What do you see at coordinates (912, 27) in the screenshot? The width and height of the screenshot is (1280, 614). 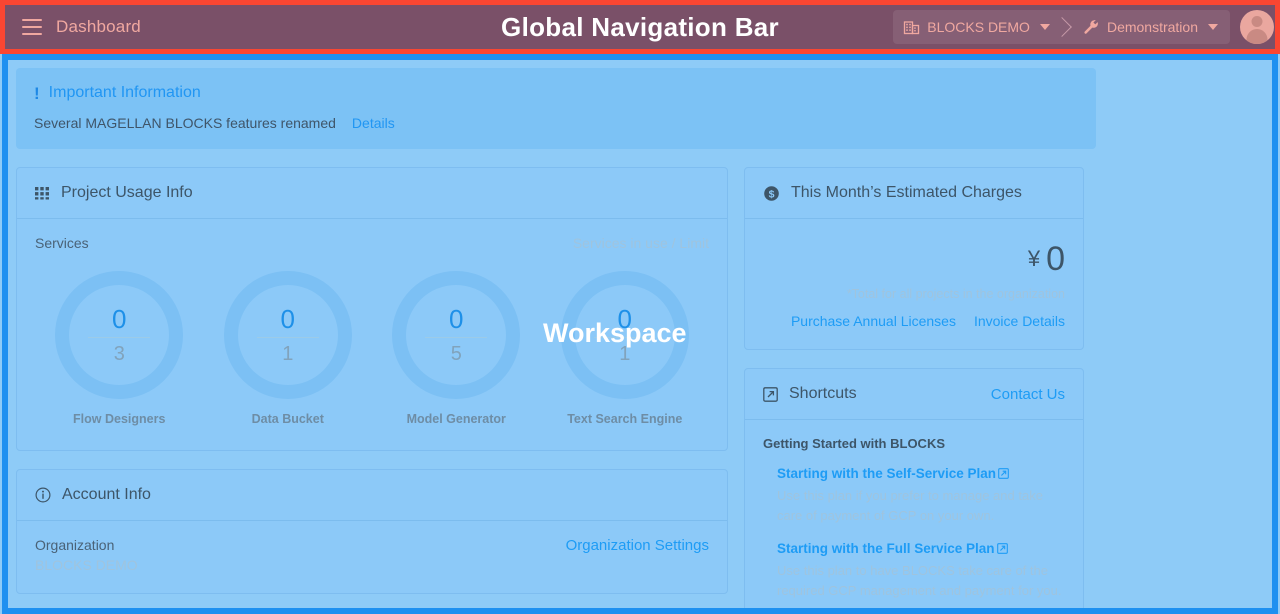 I see `building-icon` at bounding box center [912, 27].